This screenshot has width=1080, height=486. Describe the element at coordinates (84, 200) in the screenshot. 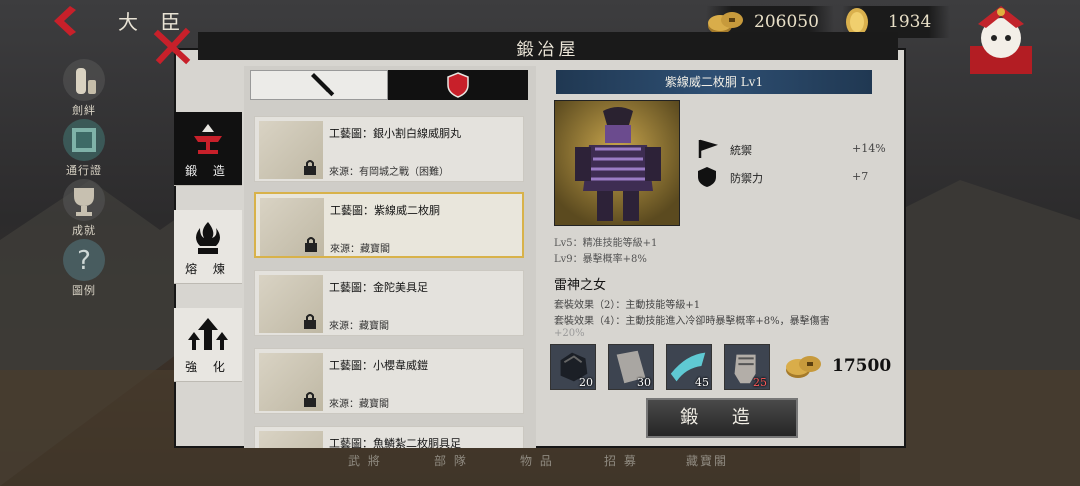

I see `trophy-icon` at that location.